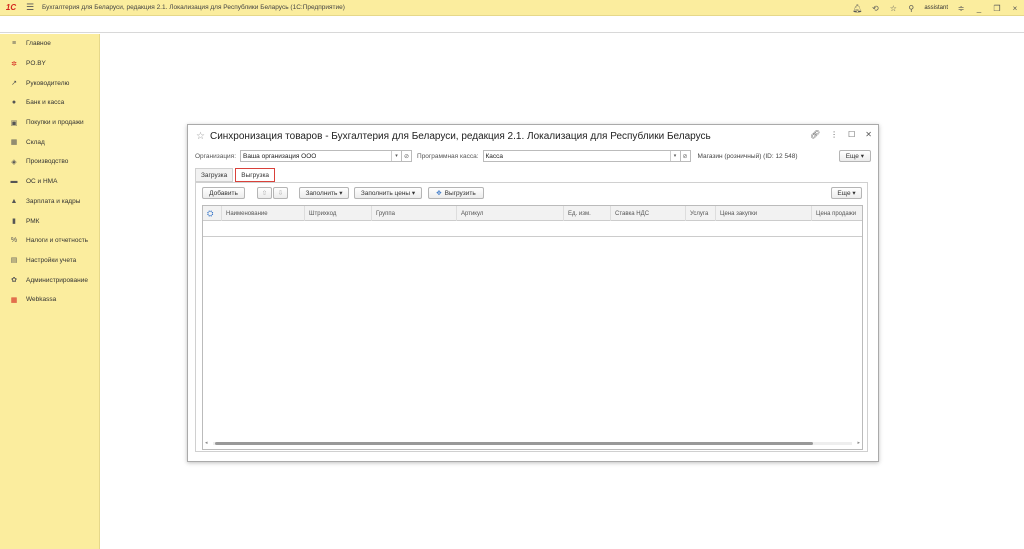 This screenshot has height=549, width=1024. What do you see at coordinates (49, 64) in the screenshot?
I see `sidebar-item-poby: ✲ PO.BY` at bounding box center [49, 64].